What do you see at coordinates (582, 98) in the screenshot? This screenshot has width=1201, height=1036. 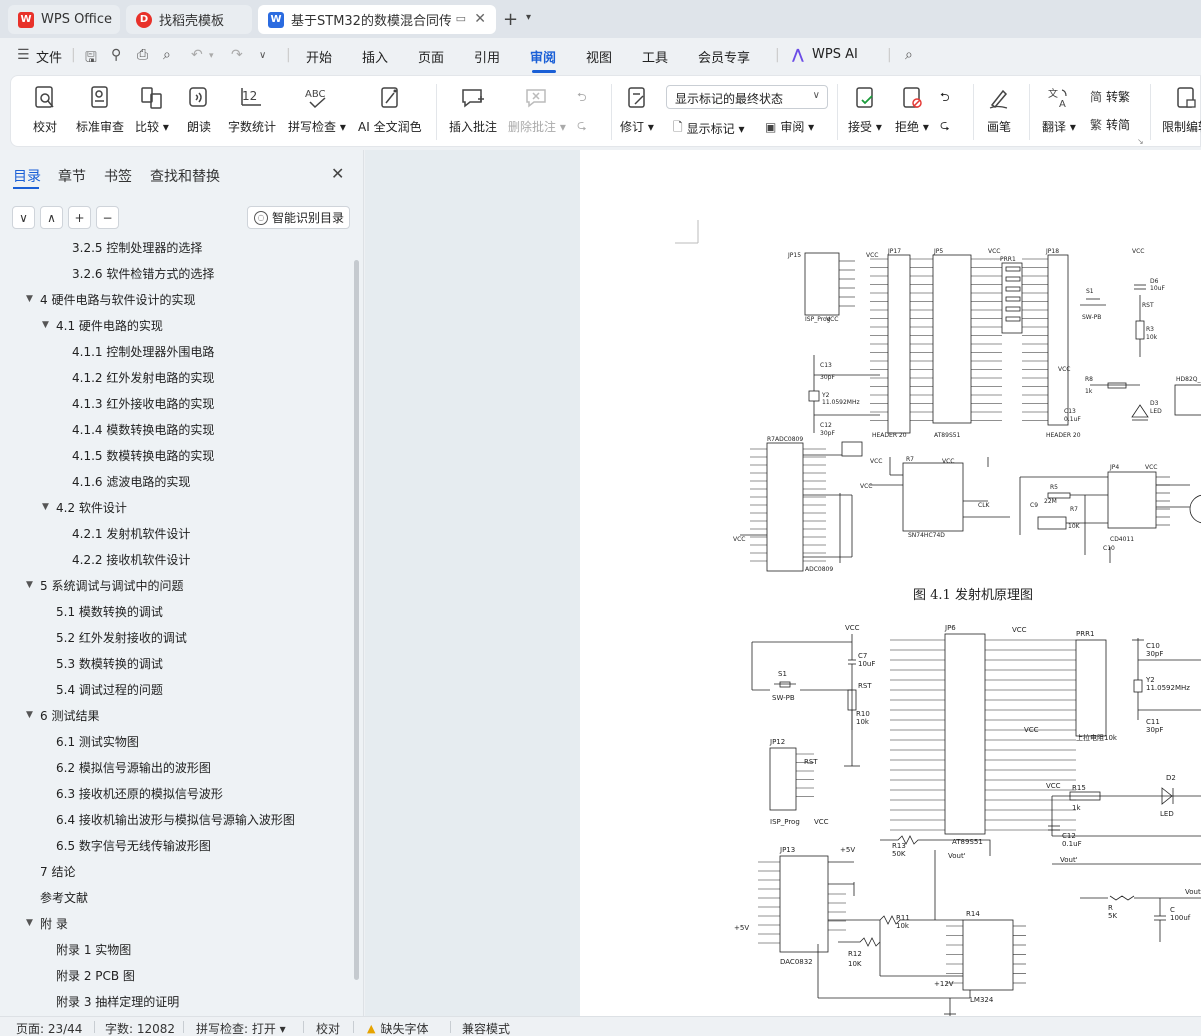 I see `previous-comment-icon: ⮌` at bounding box center [582, 98].